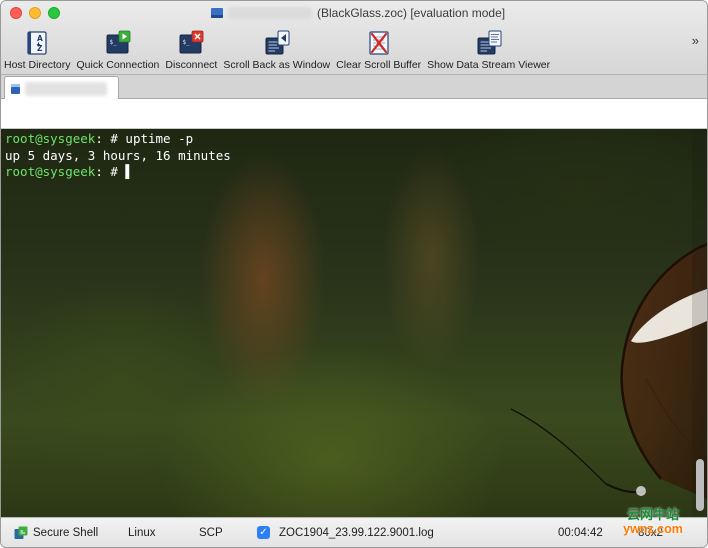 The width and height of the screenshot is (708, 548). Describe the element at coordinates (16, 13) in the screenshot. I see `close-window-button` at that location.